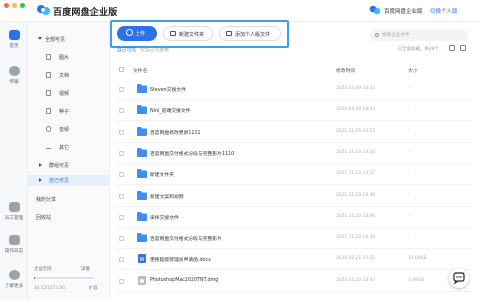  What do you see at coordinates (40, 180) in the screenshot?
I see `chevron-right-icon` at bounding box center [40, 180].